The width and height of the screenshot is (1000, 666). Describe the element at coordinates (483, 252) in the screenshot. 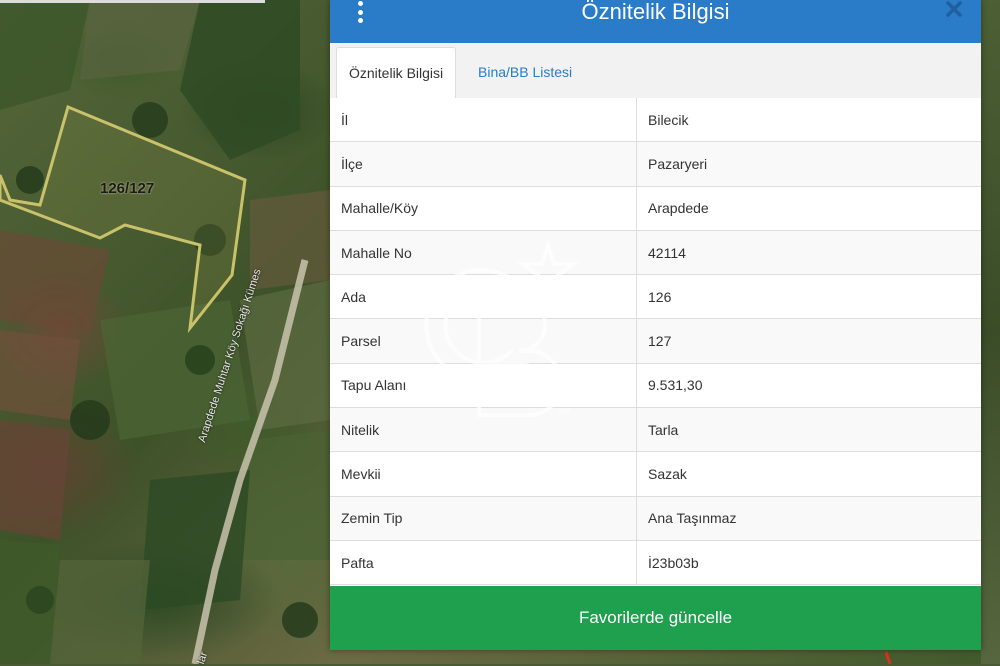

I see `row-key: Mahalle No` at that location.